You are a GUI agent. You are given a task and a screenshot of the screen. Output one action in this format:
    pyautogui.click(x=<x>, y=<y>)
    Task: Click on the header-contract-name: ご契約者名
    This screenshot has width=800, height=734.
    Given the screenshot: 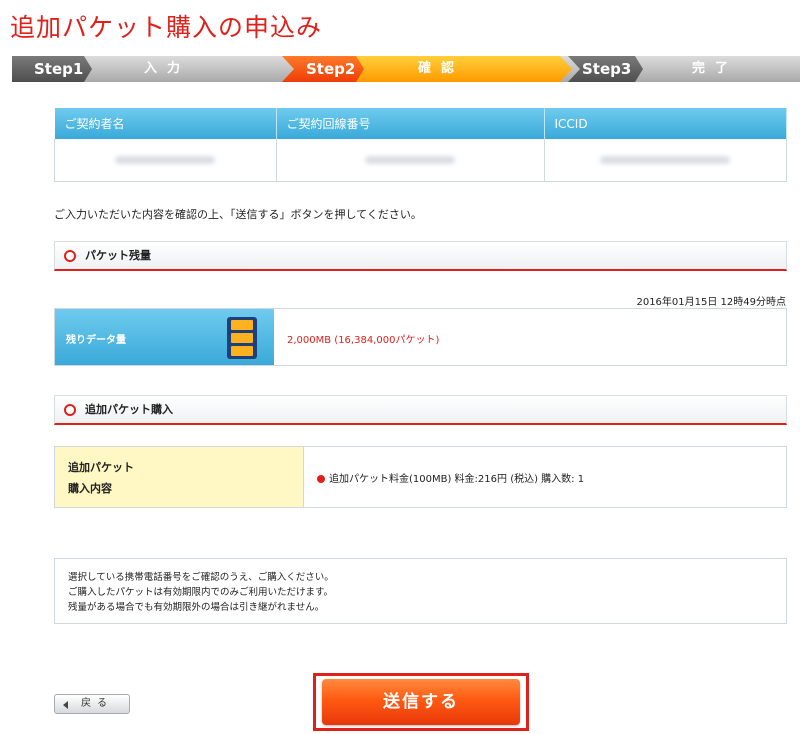 What is the action you would take?
    pyautogui.click(x=165, y=123)
    